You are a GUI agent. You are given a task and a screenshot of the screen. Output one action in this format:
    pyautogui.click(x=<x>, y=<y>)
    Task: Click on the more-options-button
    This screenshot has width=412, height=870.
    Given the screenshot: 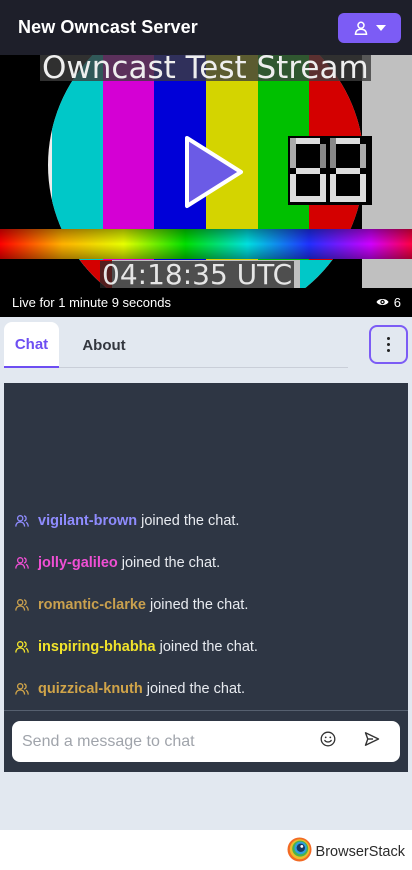 What is the action you would take?
    pyautogui.click(x=388, y=344)
    